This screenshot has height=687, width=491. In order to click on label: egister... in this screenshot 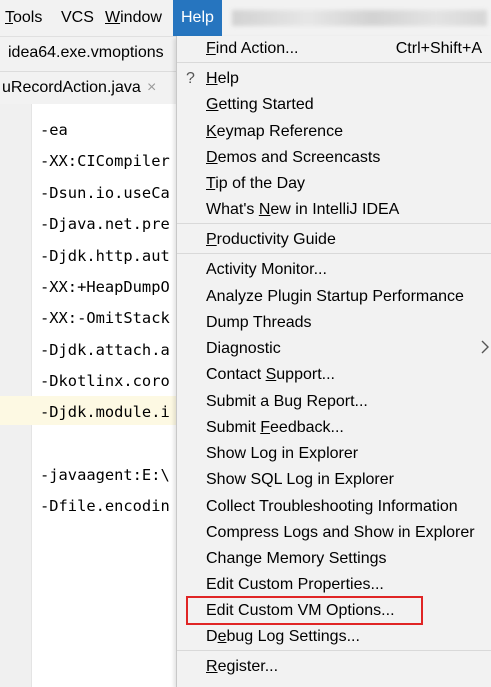, I will do `click(248, 666)`.